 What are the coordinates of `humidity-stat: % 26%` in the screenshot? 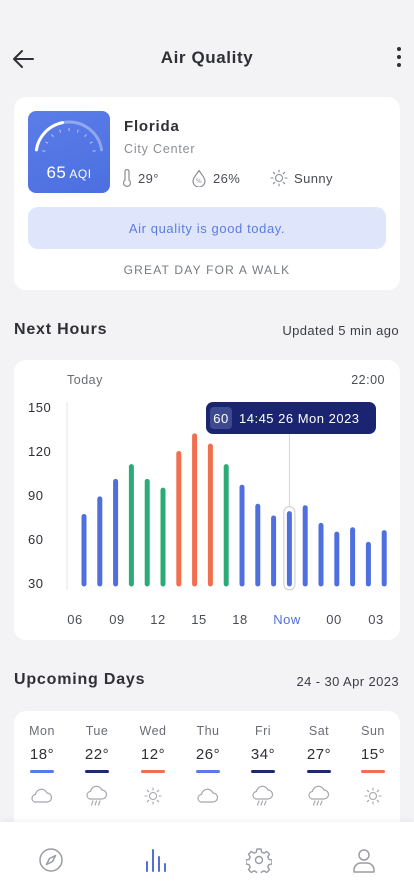 It's located at (215, 178).